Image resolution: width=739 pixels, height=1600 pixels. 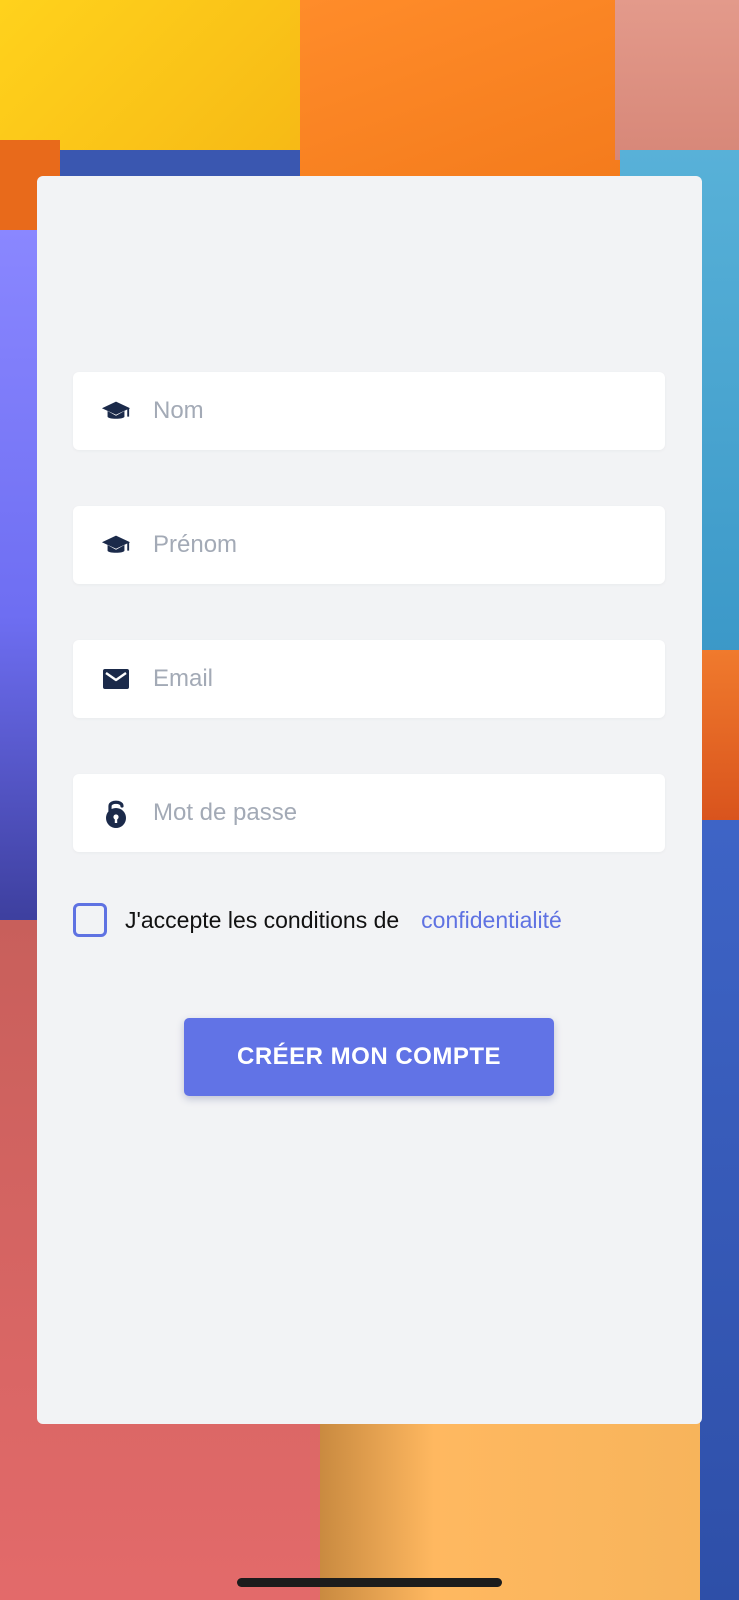 What do you see at coordinates (393, 813) in the screenshot?
I see `password-input` at bounding box center [393, 813].